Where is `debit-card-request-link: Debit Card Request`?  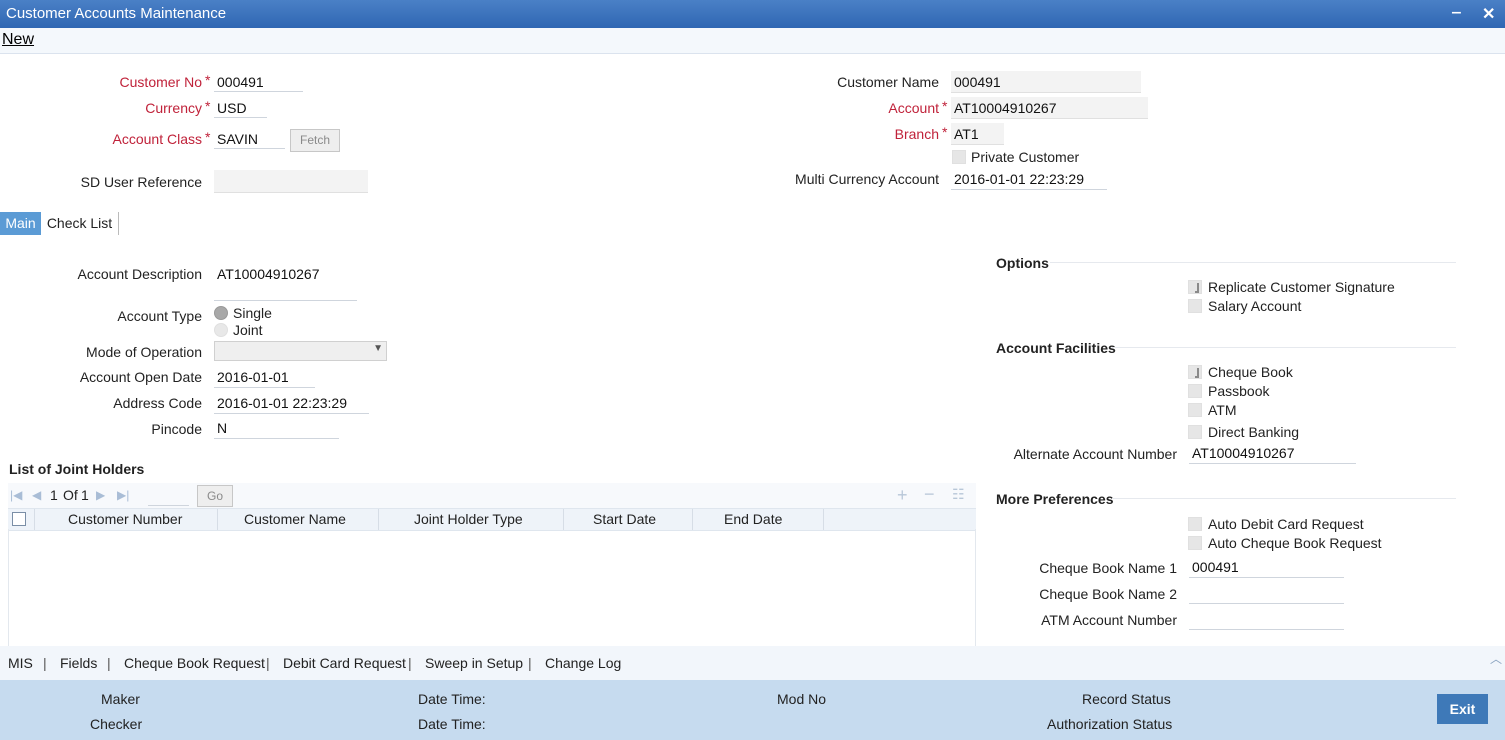 debit-card-request-link: Debit Card Request is located at coordinates (344, 663).